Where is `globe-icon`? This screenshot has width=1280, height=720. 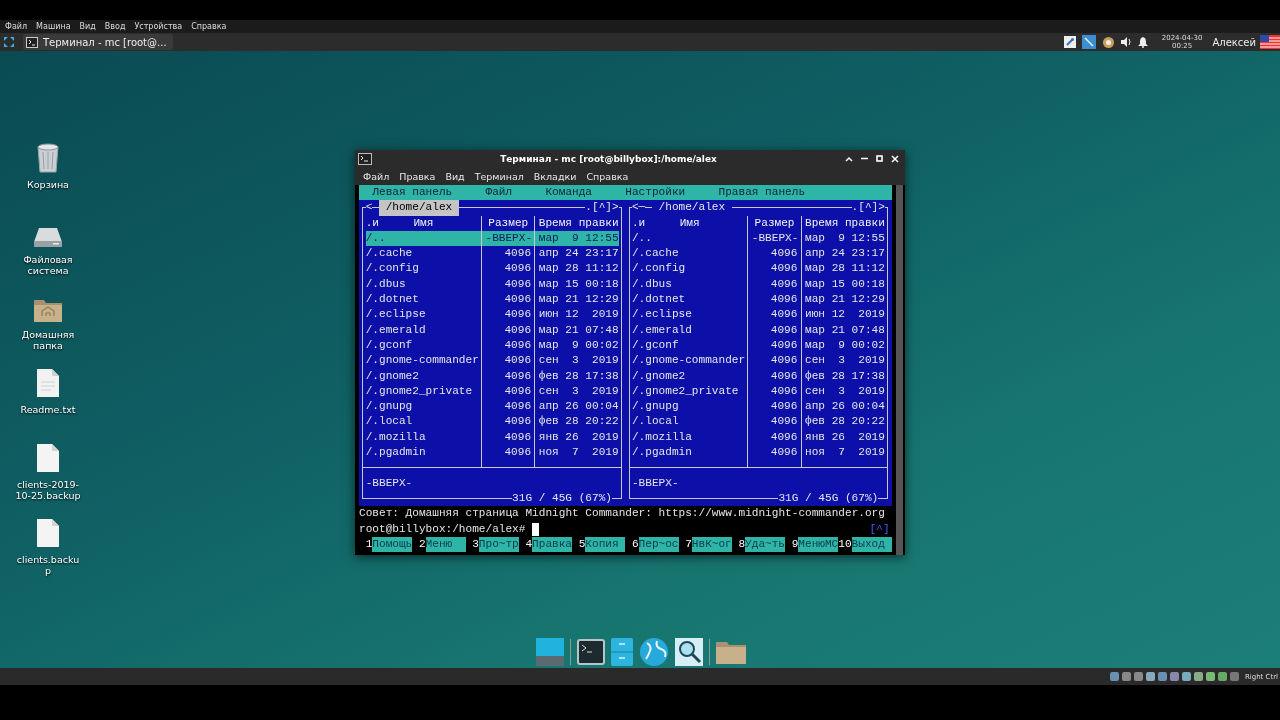
globe-icon is located at coordinates (654, 652).